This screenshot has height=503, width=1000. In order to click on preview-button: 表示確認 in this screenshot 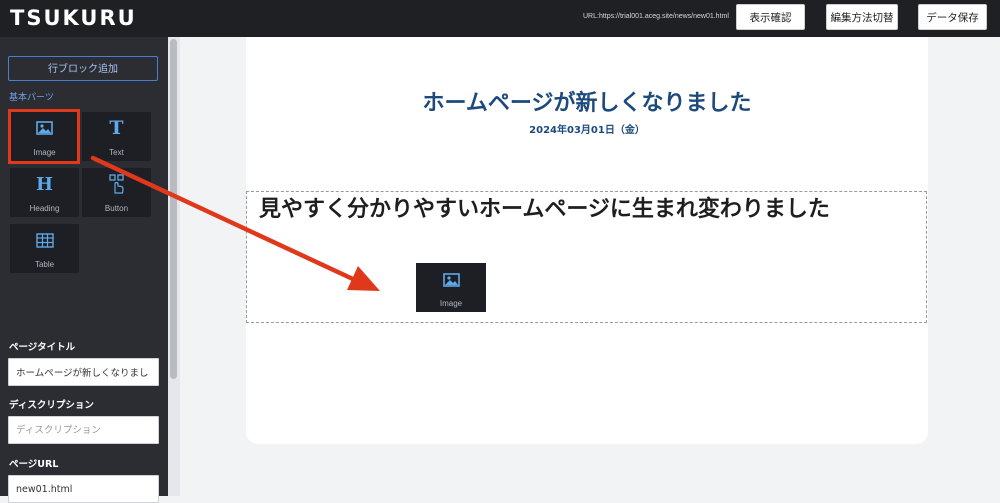, I will do `click(770, 17)`.